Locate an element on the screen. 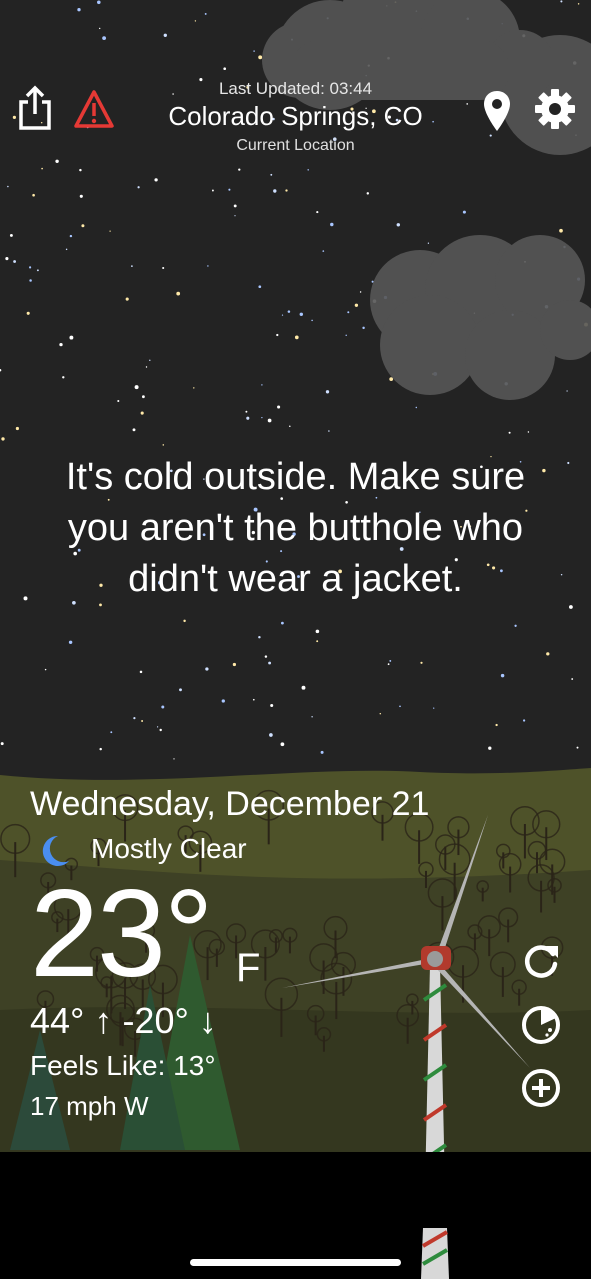 The height and width of the screenshot is (1279, 591). wind-speed: 17 mph W is located at coordinates (89, 1106).